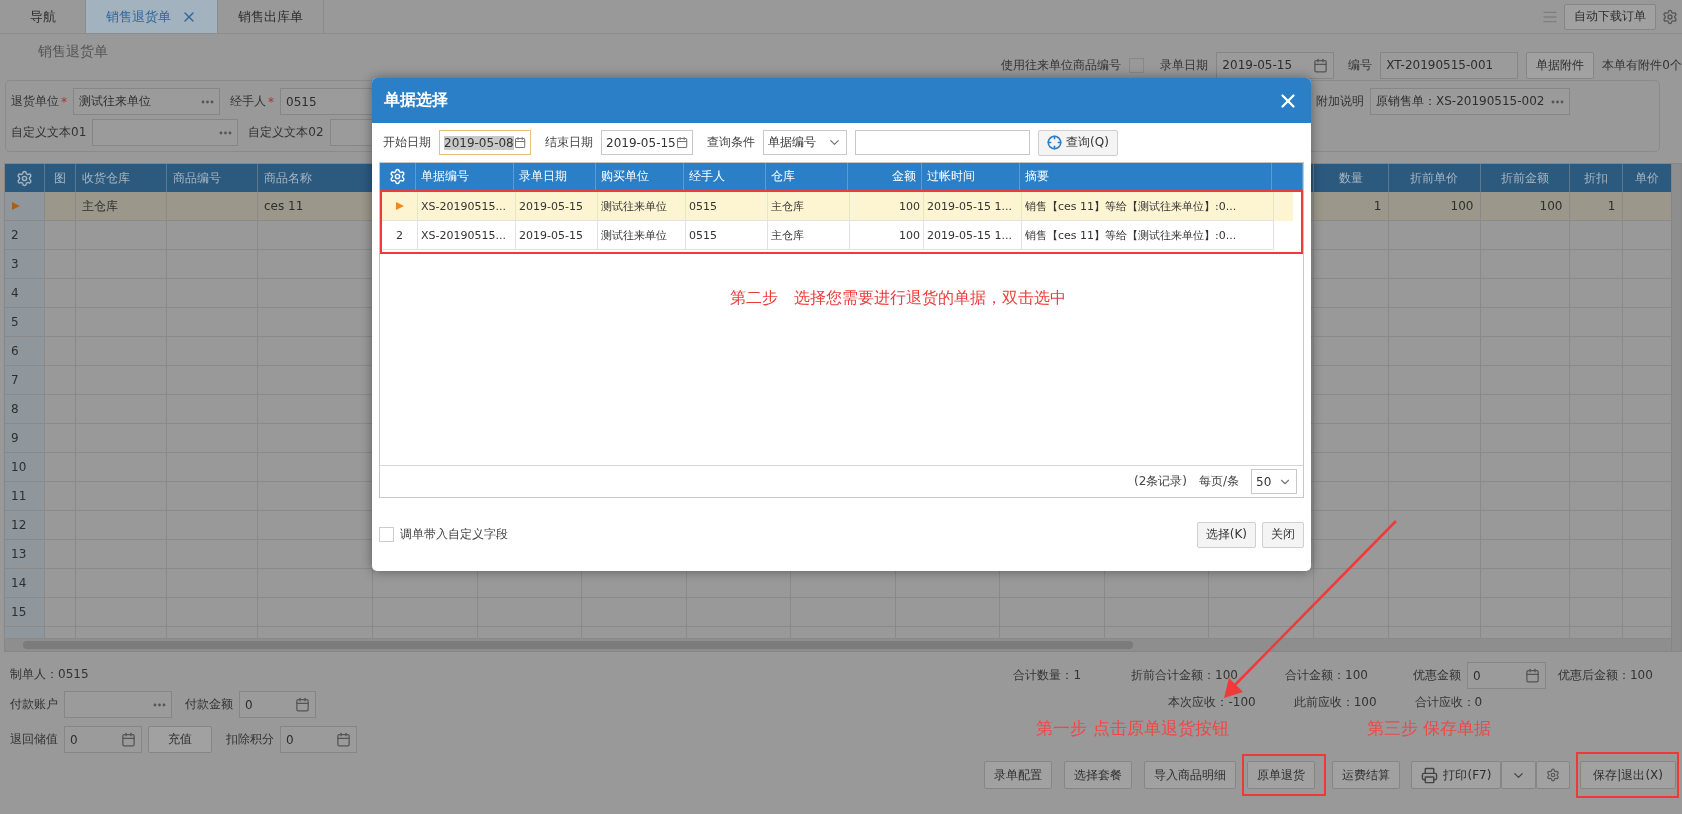 This screenshot has width=1682, height=814. I want to click on row-number: 5, so click(25, 322).